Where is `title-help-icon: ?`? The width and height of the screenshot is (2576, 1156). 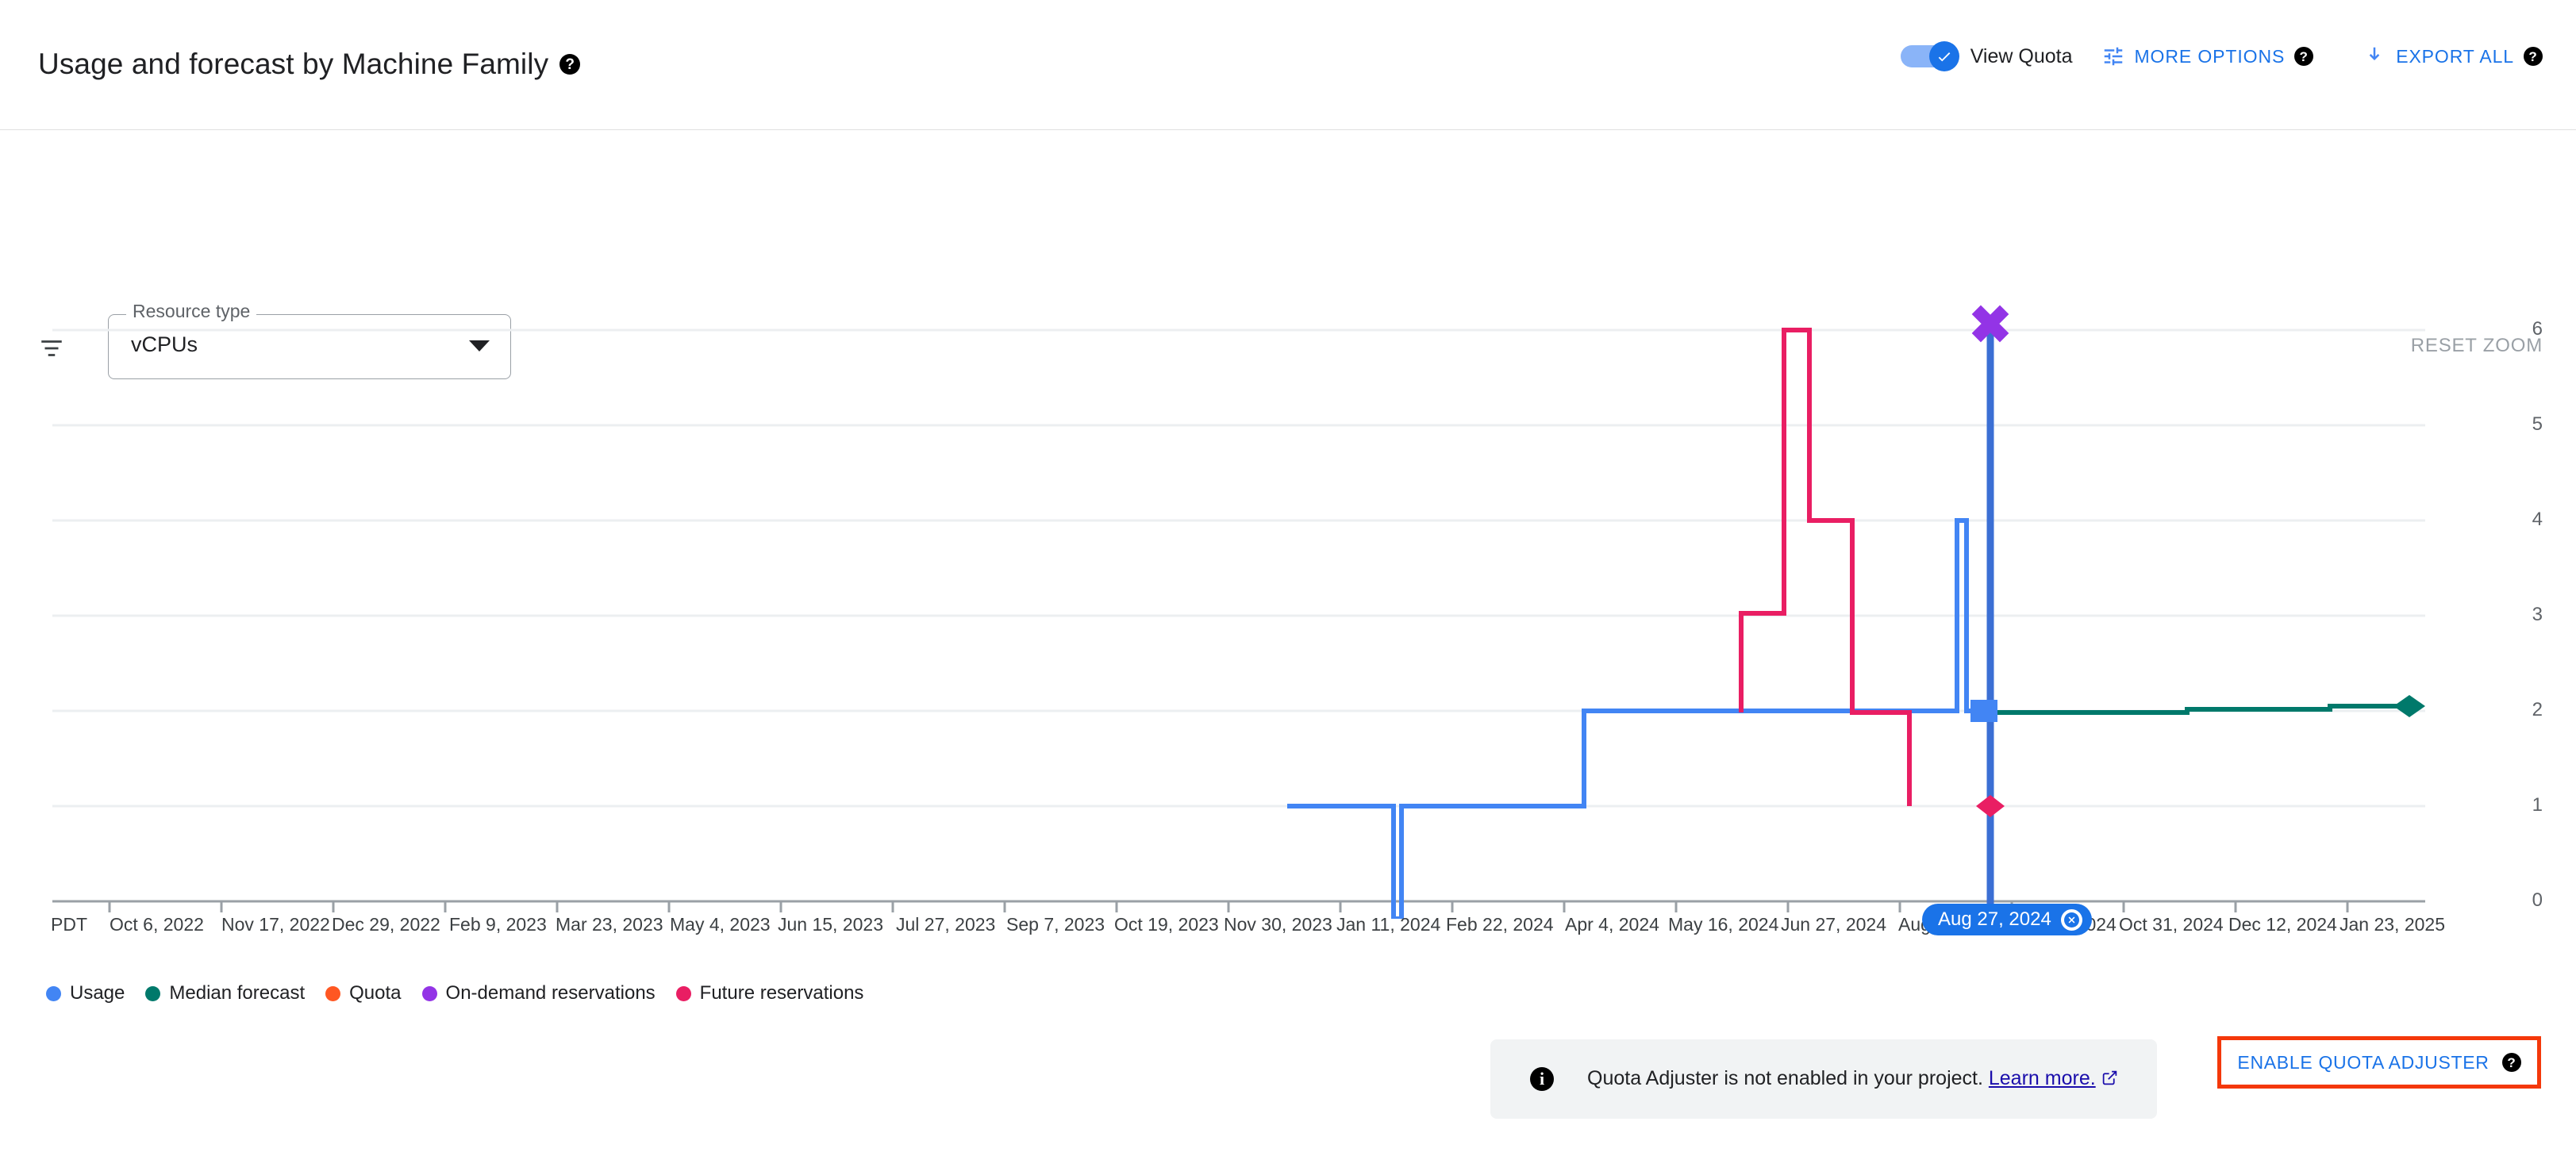 title-help-icon: ? is located at coordinates (570, 64).